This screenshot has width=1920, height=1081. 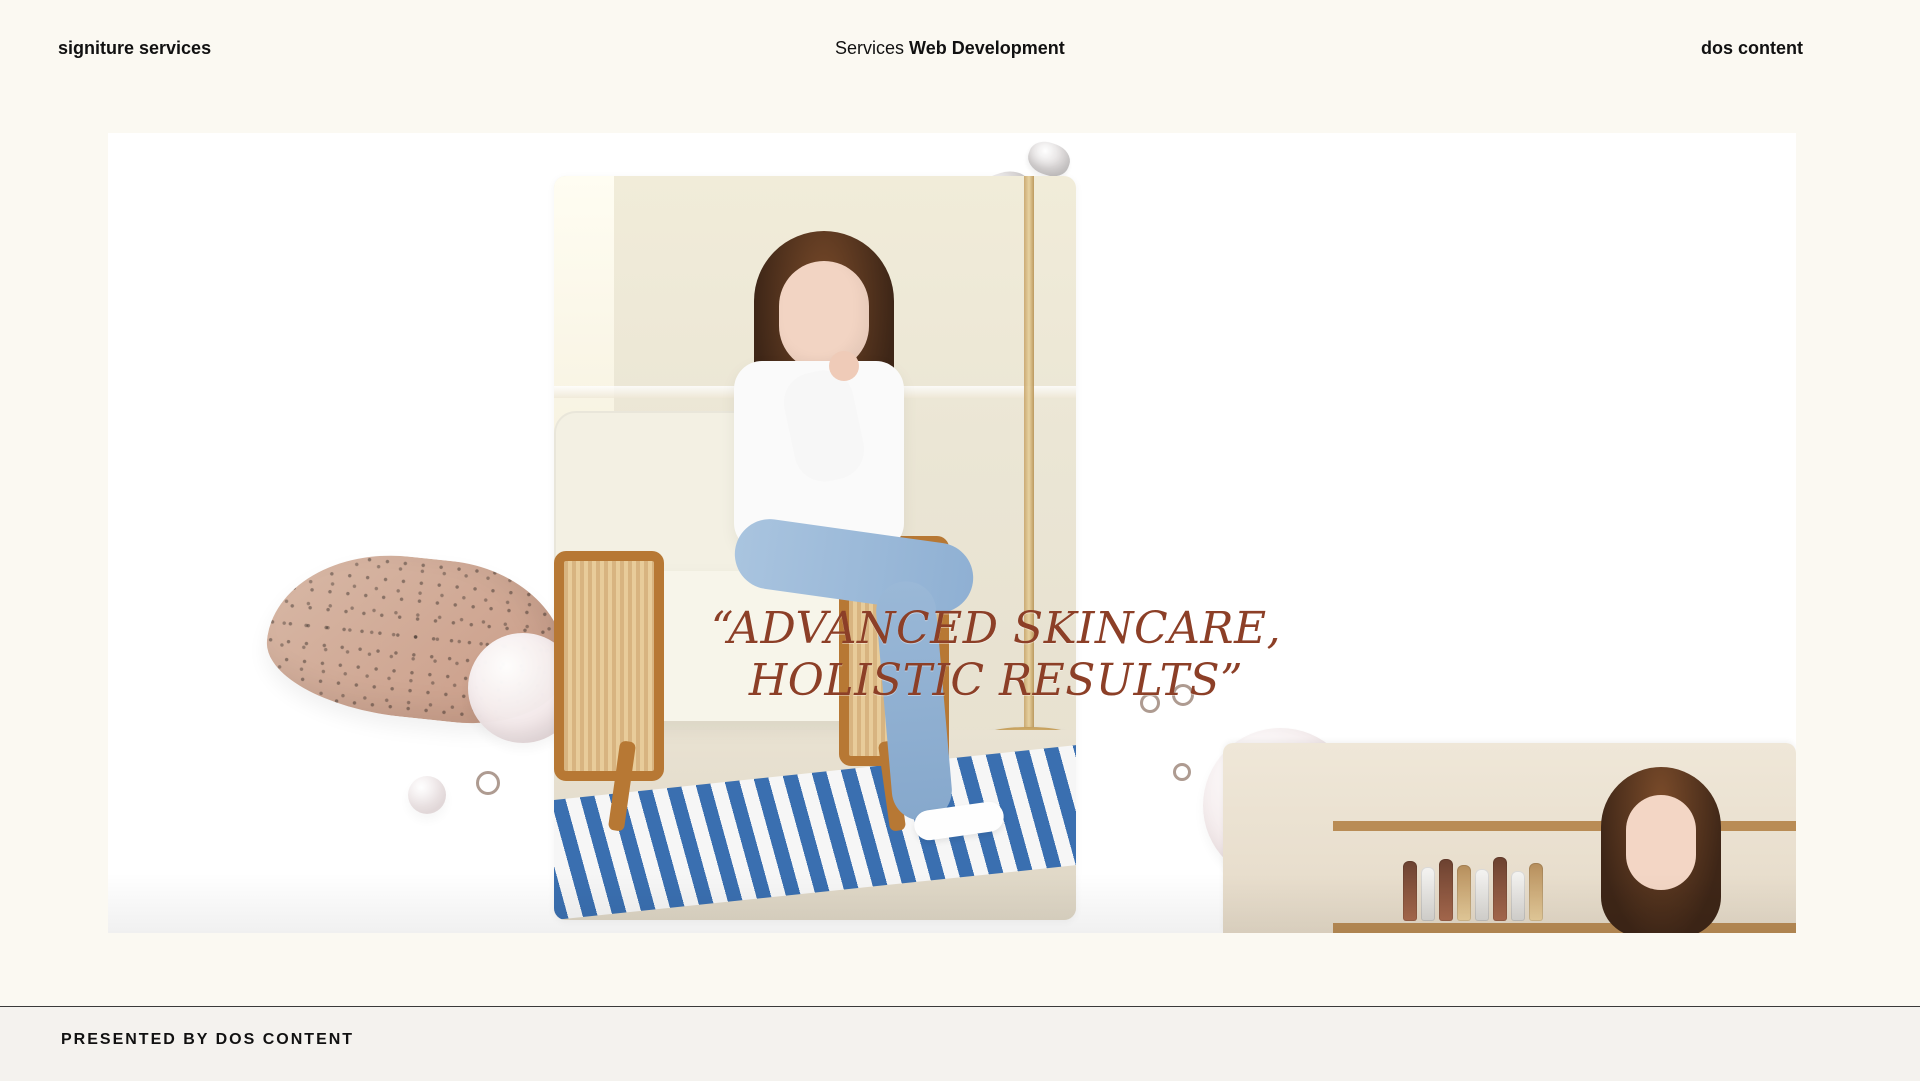 I want to click on armchair, so click(x=764, y=621).